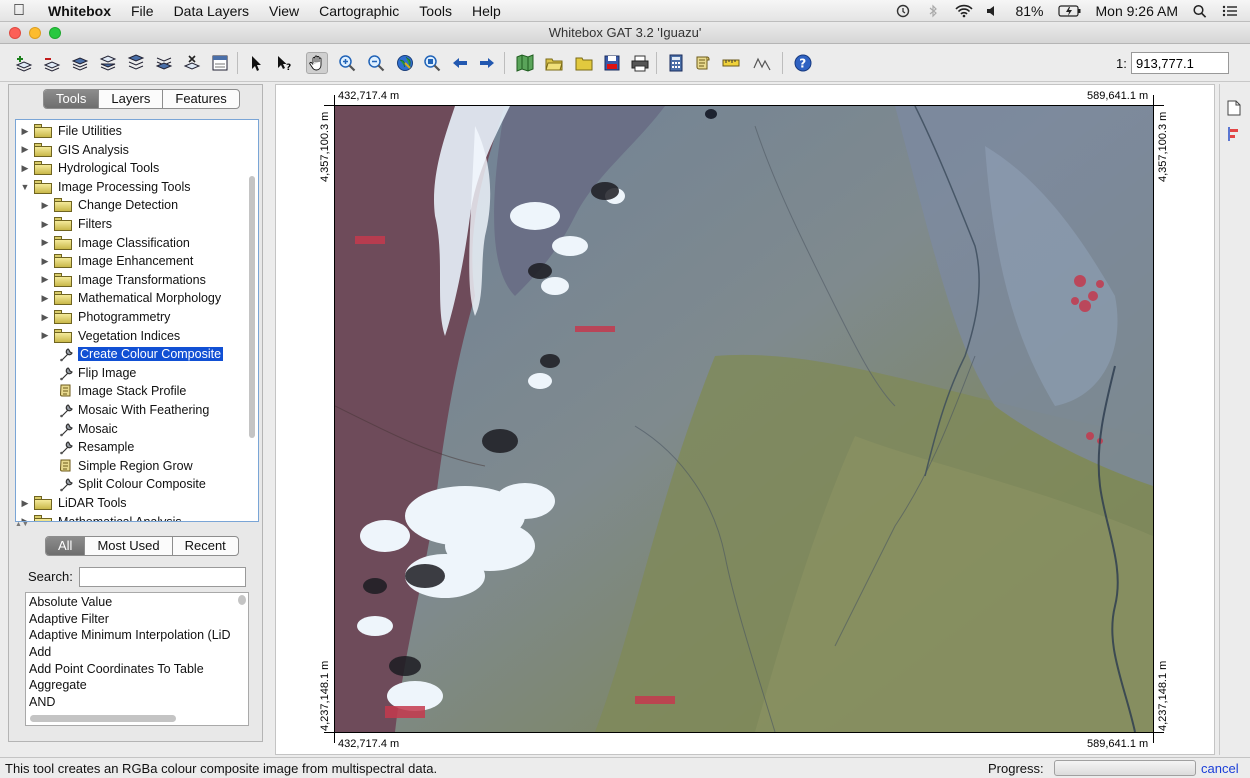 Image resolution: width=1250 pixels, height=778 pixels. I want to click on time-machine-icon, so click(903, 11).